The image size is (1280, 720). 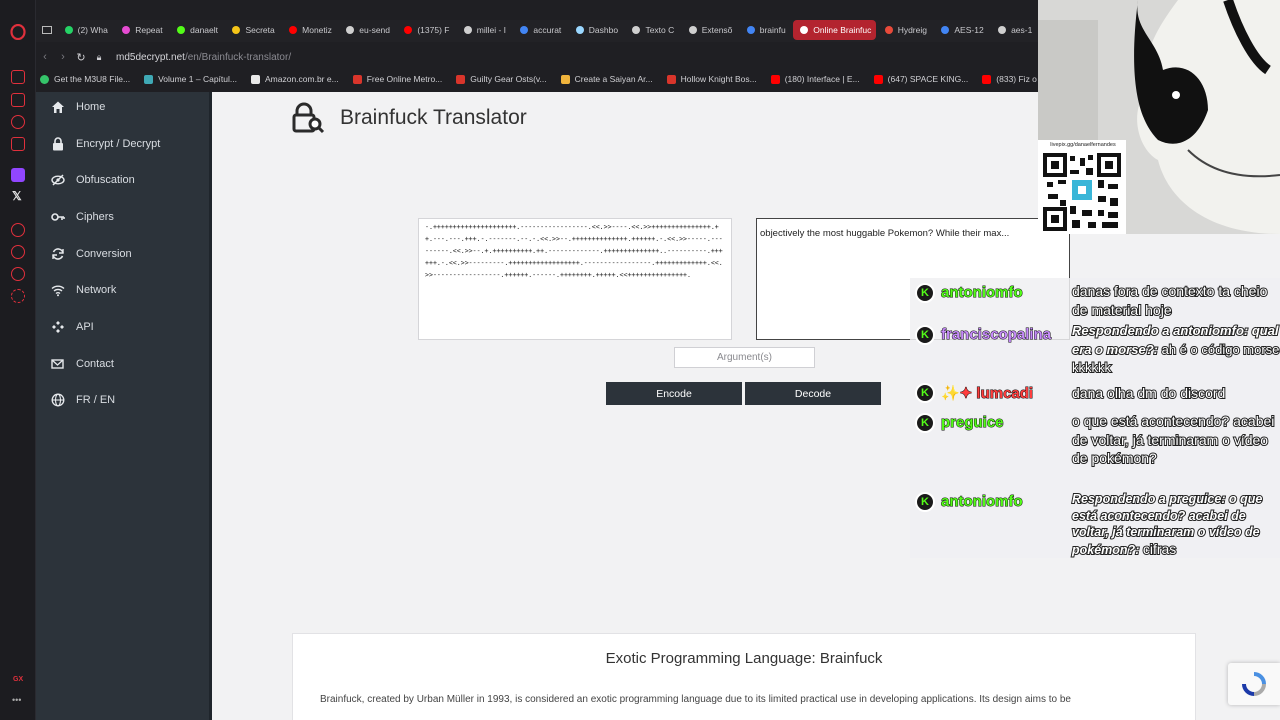 I want to click on browser-tab: Hydreig, so click(x=905, y=30).